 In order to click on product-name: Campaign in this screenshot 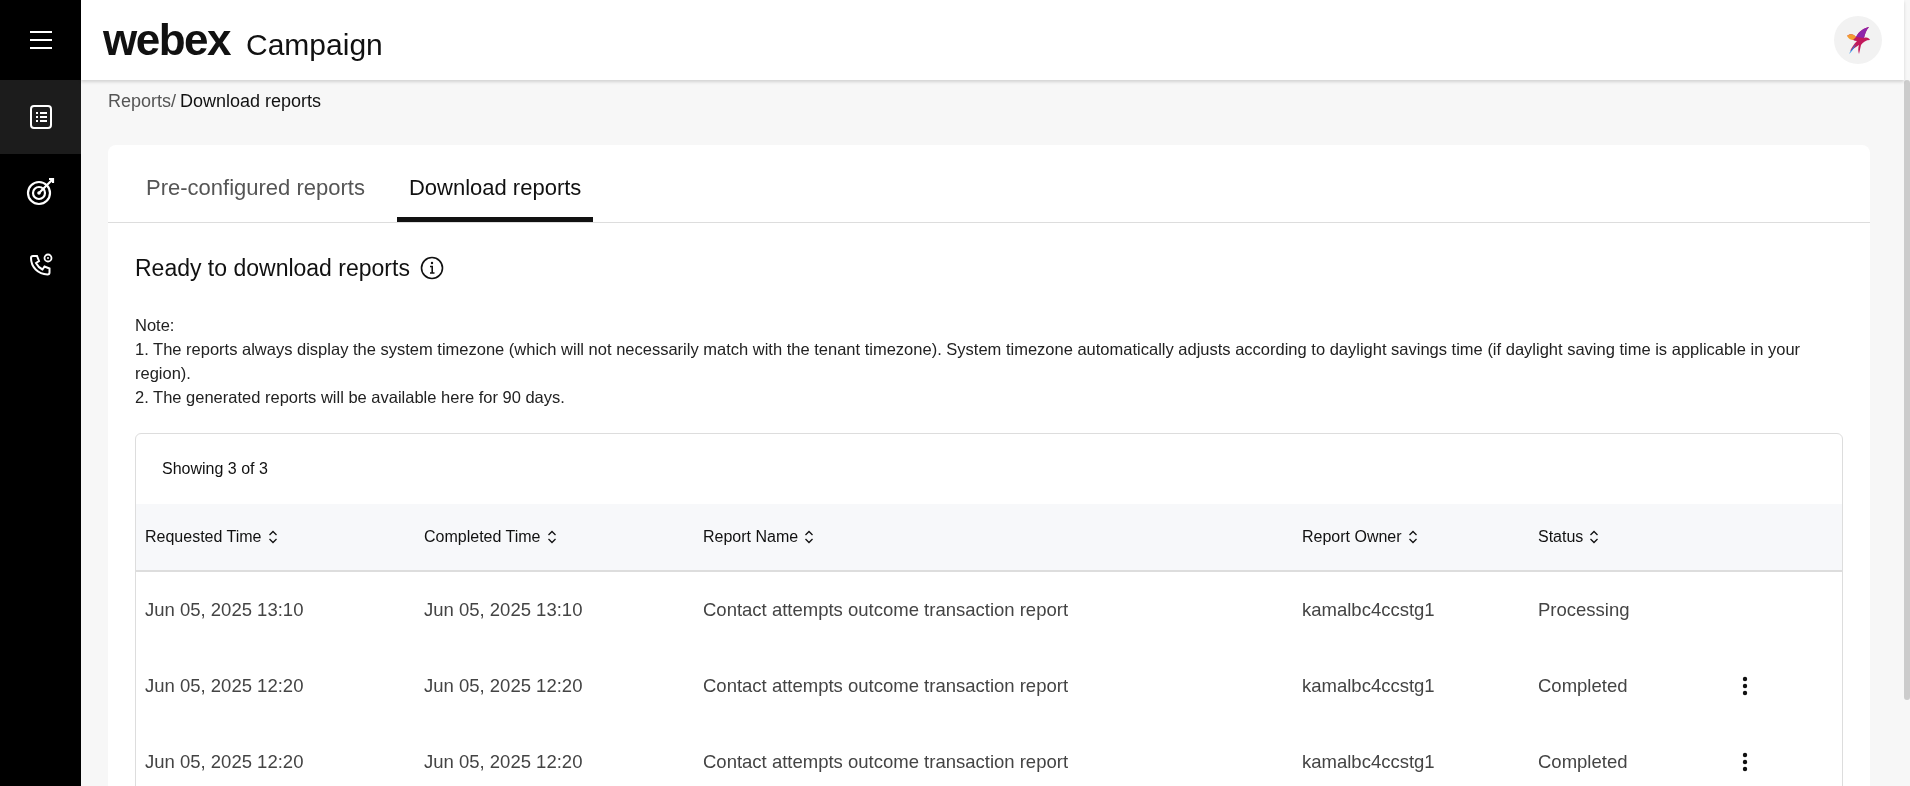, I will do `click(314, 45)`.